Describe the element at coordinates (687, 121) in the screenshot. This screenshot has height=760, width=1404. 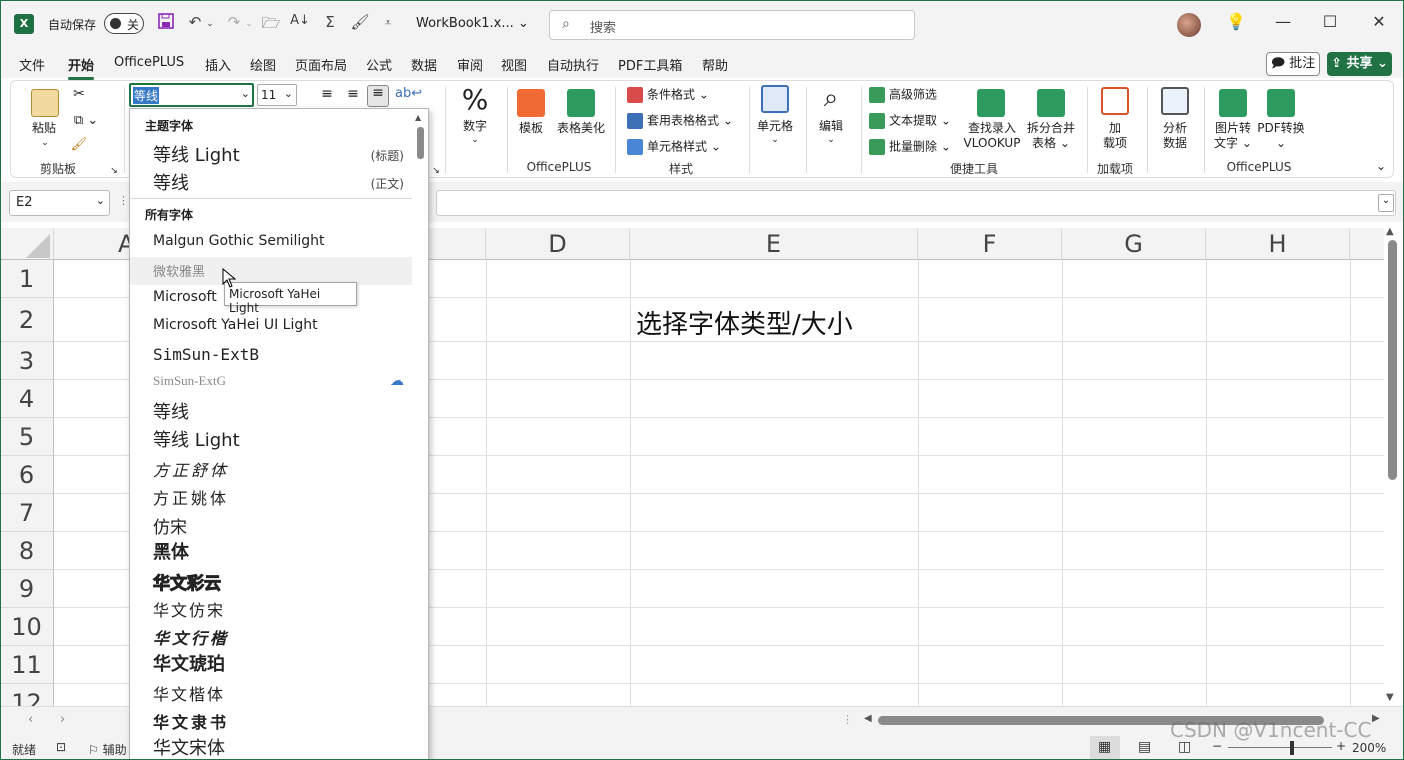
I see `table-format-button: 套用表格格式 ⌄` at that location.